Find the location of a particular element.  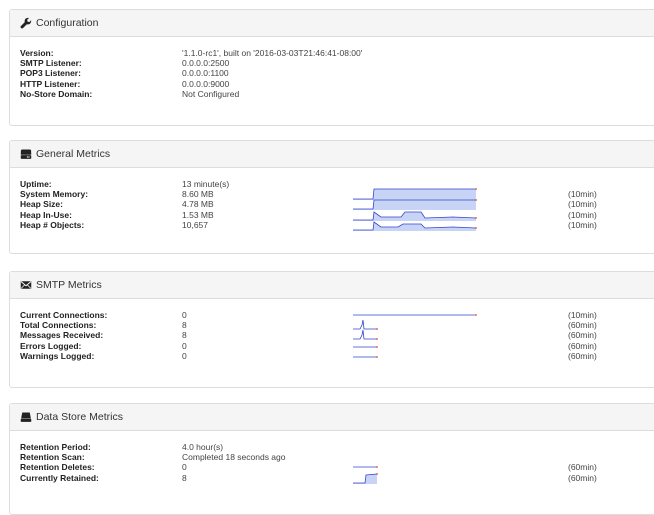

metric-label: Currently Retained: is located at coordinates (59, 477).